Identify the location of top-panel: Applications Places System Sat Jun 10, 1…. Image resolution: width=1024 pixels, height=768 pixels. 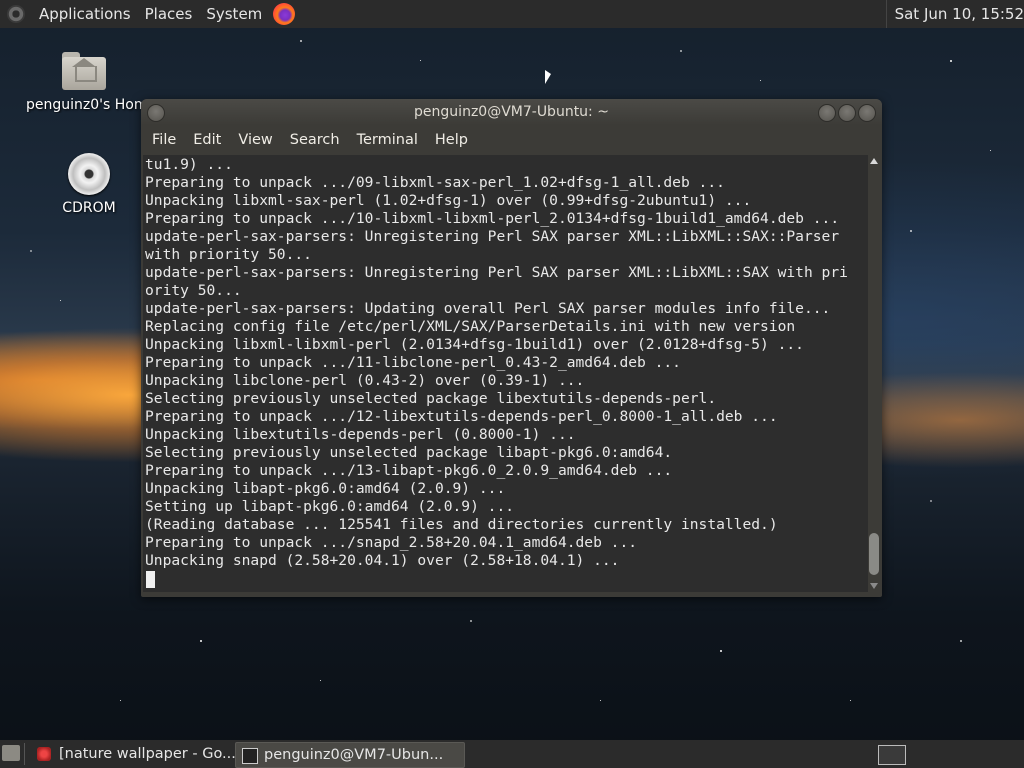
(512, 14).